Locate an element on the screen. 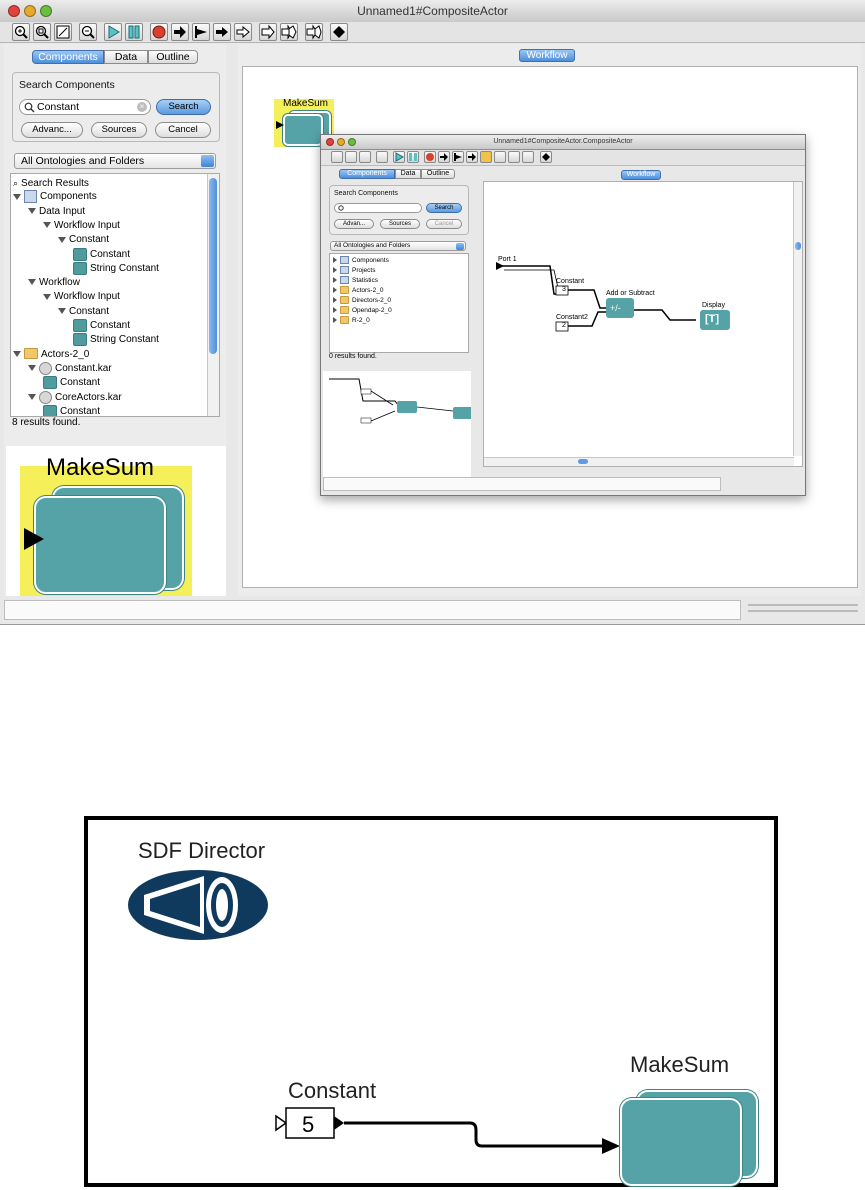 Image resolution: width=865 pixels, height=1190 pixels. nested-canvas-hscrollbar is located at coordinates (639, 461).